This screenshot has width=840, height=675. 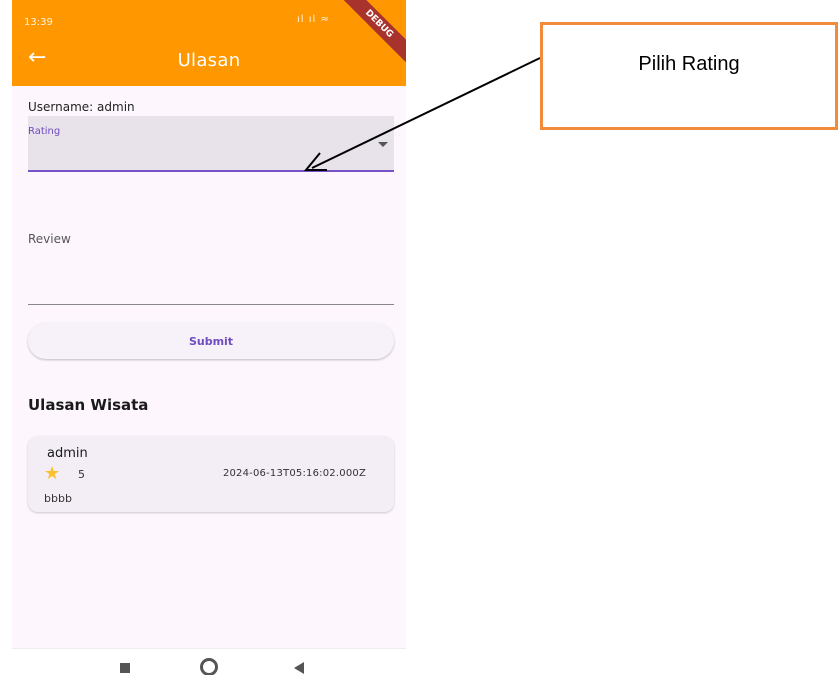 What do you see at coordinates (426, 113) in the screenshot?
I see `annotation-arrow-line` at bounding box center [426, 113].